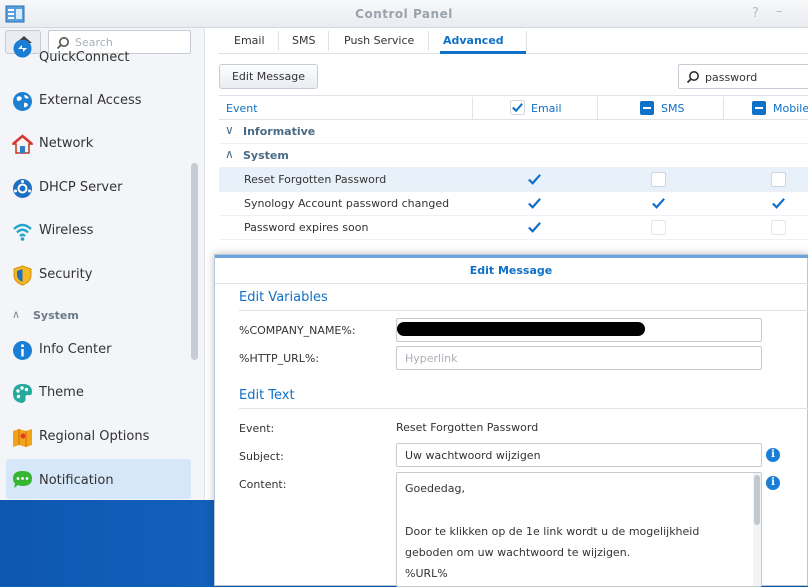 The image size is (808, 587). Describe the element at coordinates (66, 143) in the screenshot. I see `sidebar-item-label: Network` at that location.